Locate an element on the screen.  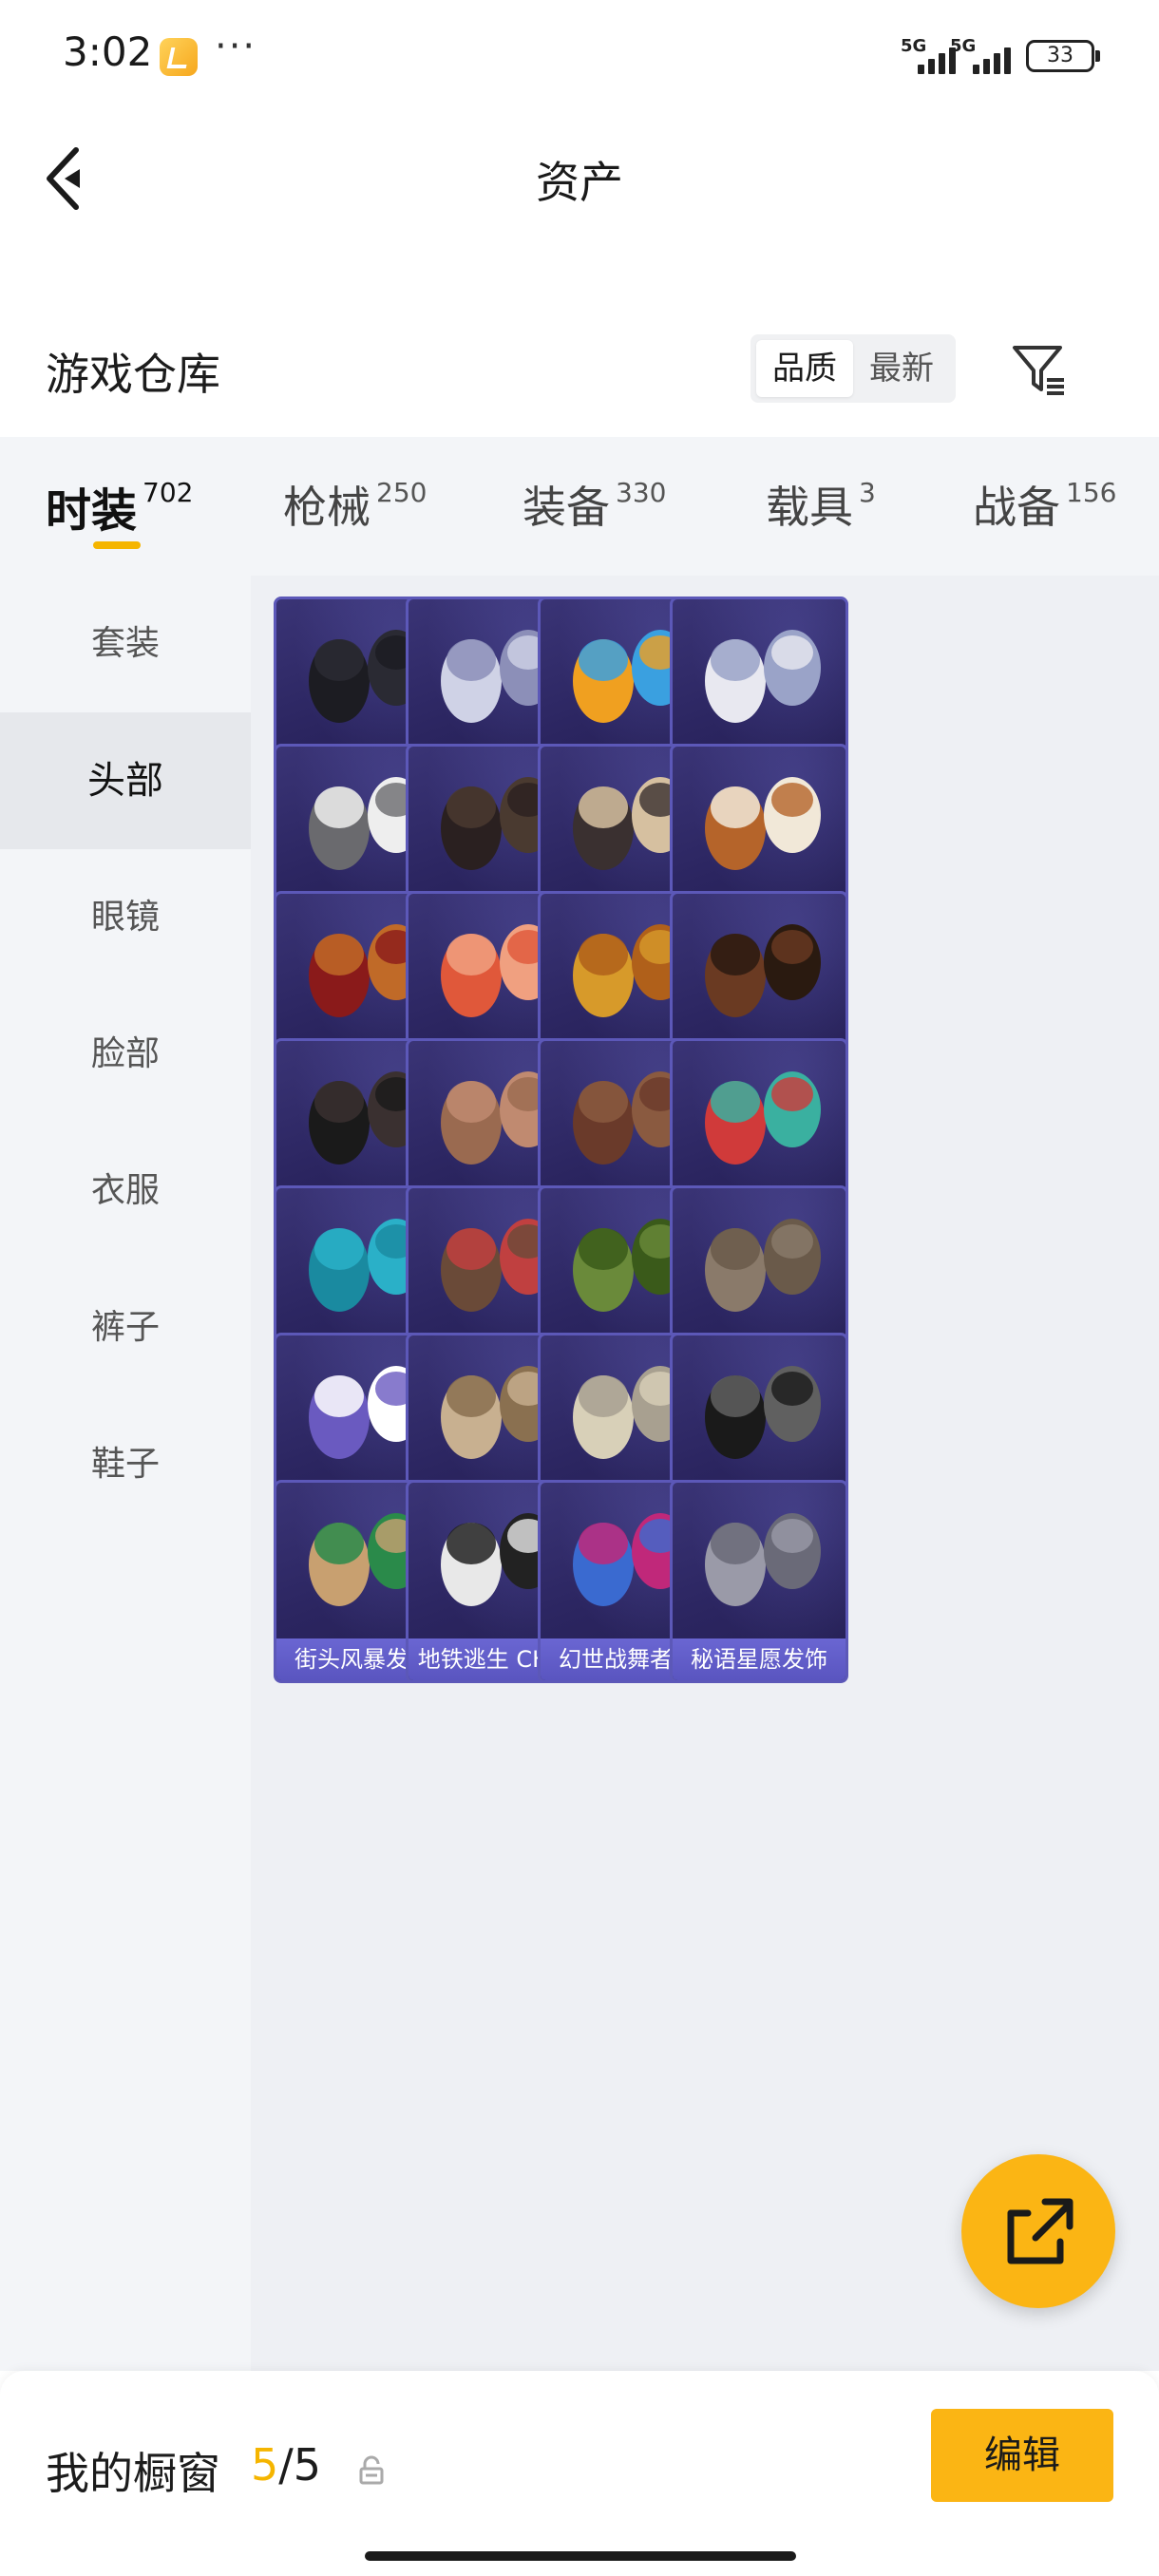
filter-icon is located at coordinates (1038, 370).